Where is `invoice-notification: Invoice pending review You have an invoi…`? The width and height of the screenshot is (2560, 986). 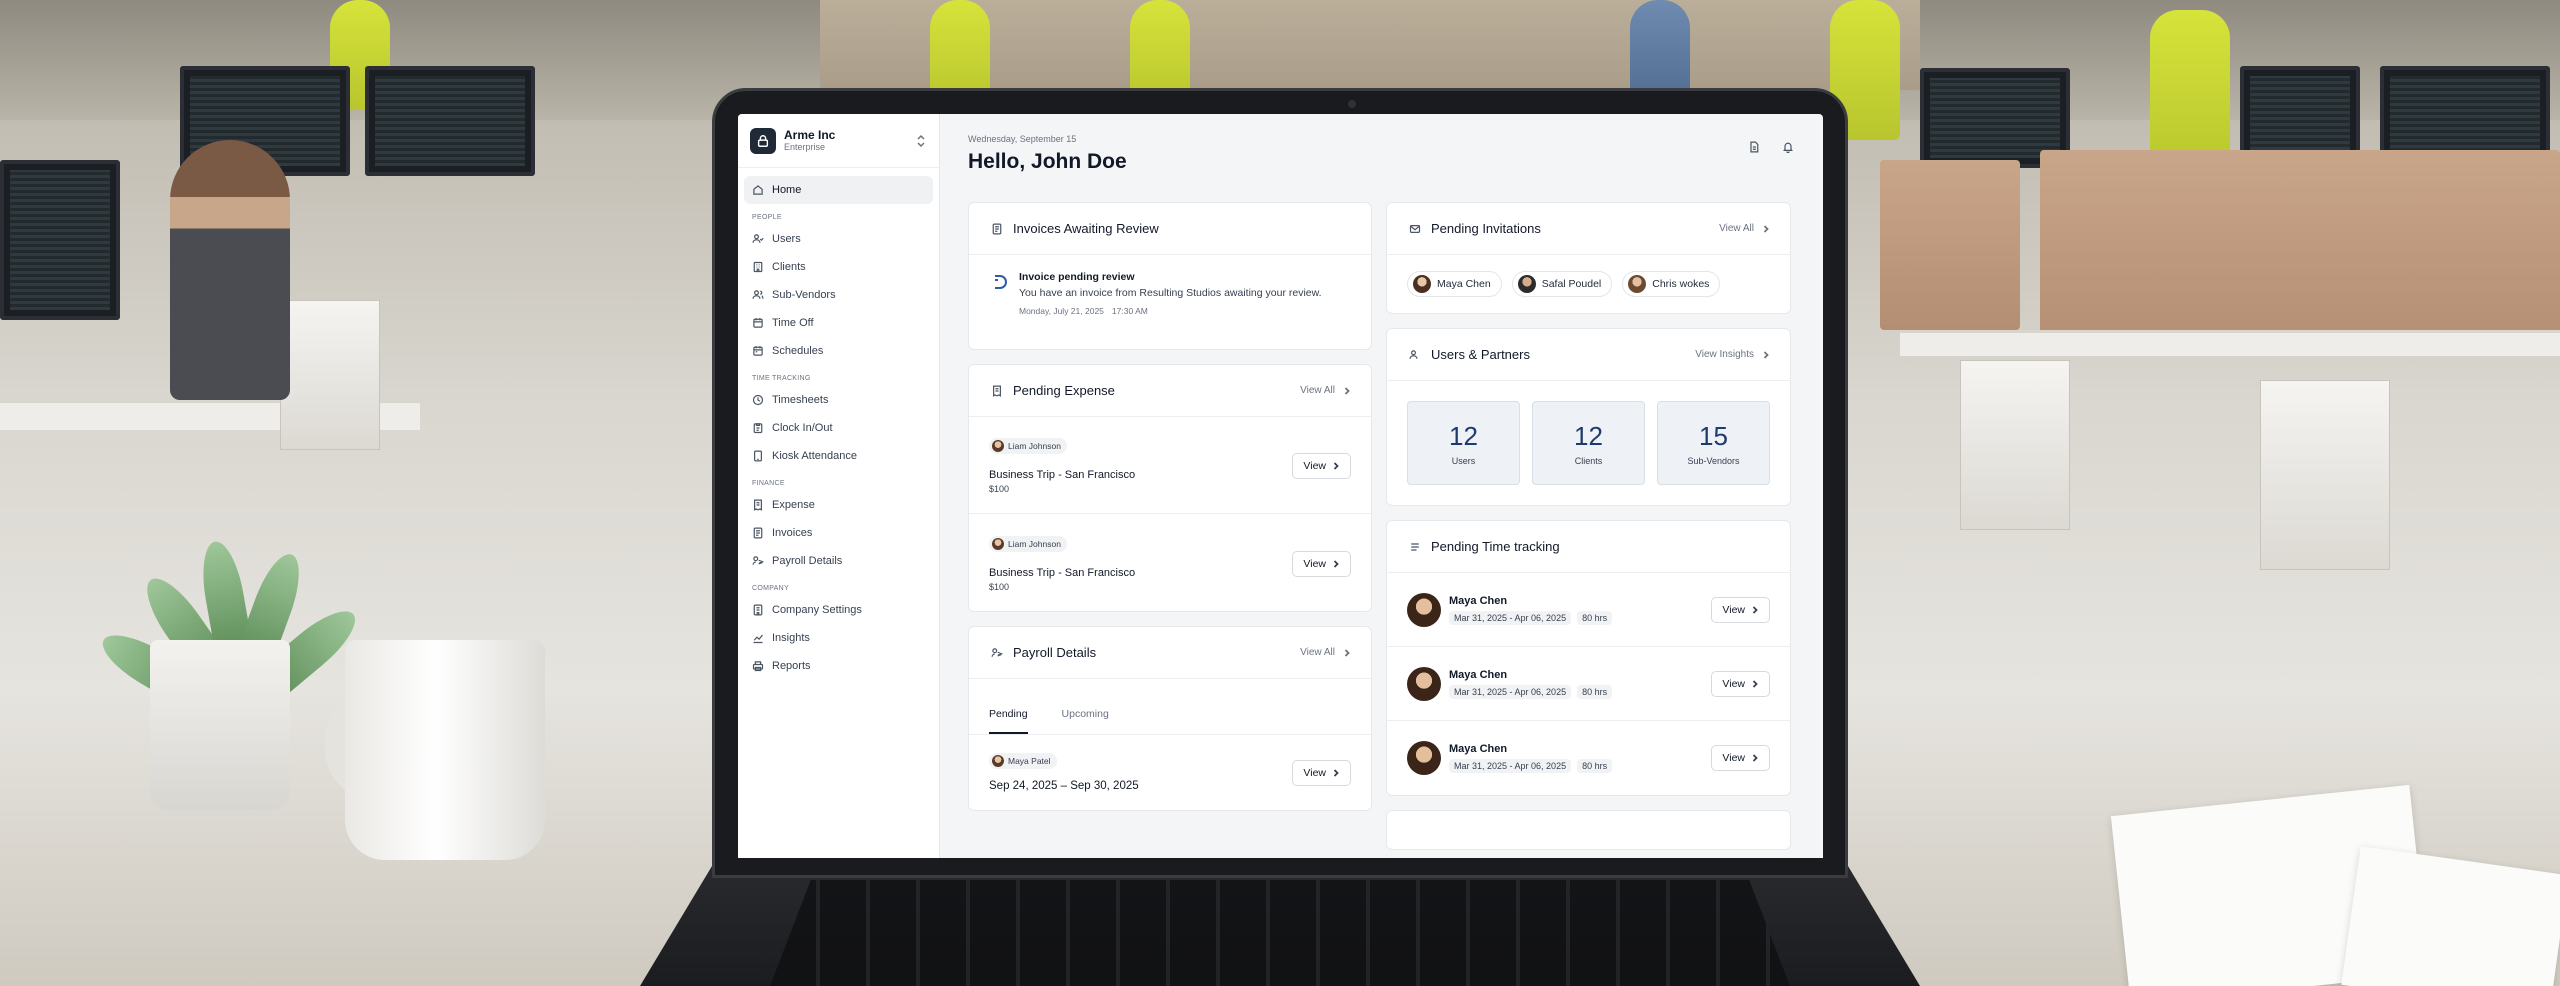 invoice-notification: Invoice pending review You have an invoi… is located at coordinates (1170, 302).